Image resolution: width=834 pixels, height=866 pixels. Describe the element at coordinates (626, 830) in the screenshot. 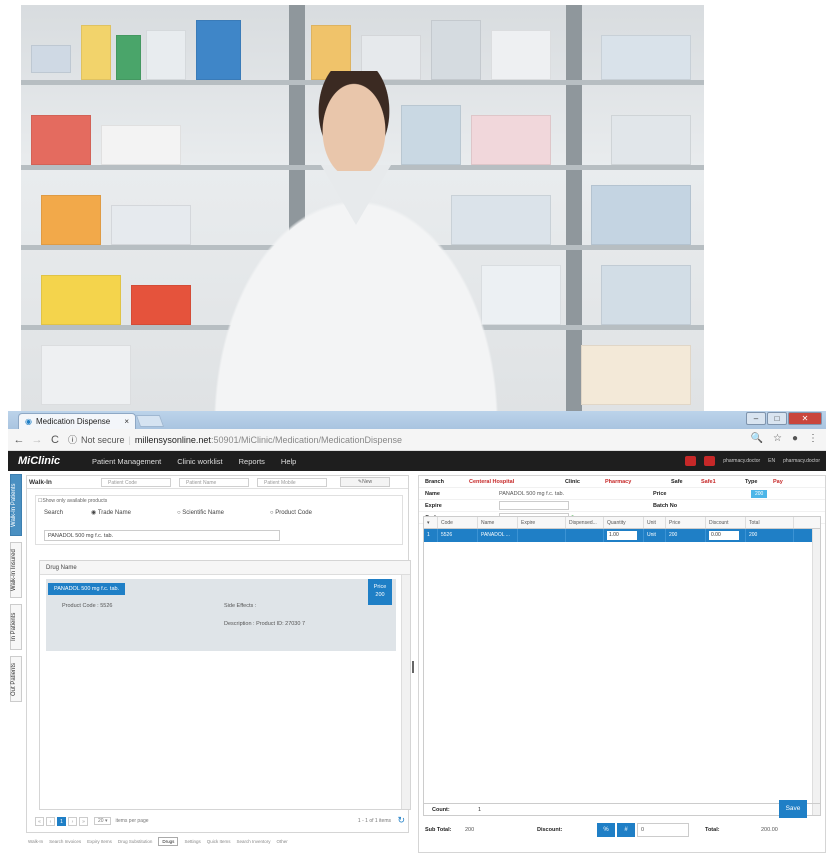

I see `hash-button: #` at that location.